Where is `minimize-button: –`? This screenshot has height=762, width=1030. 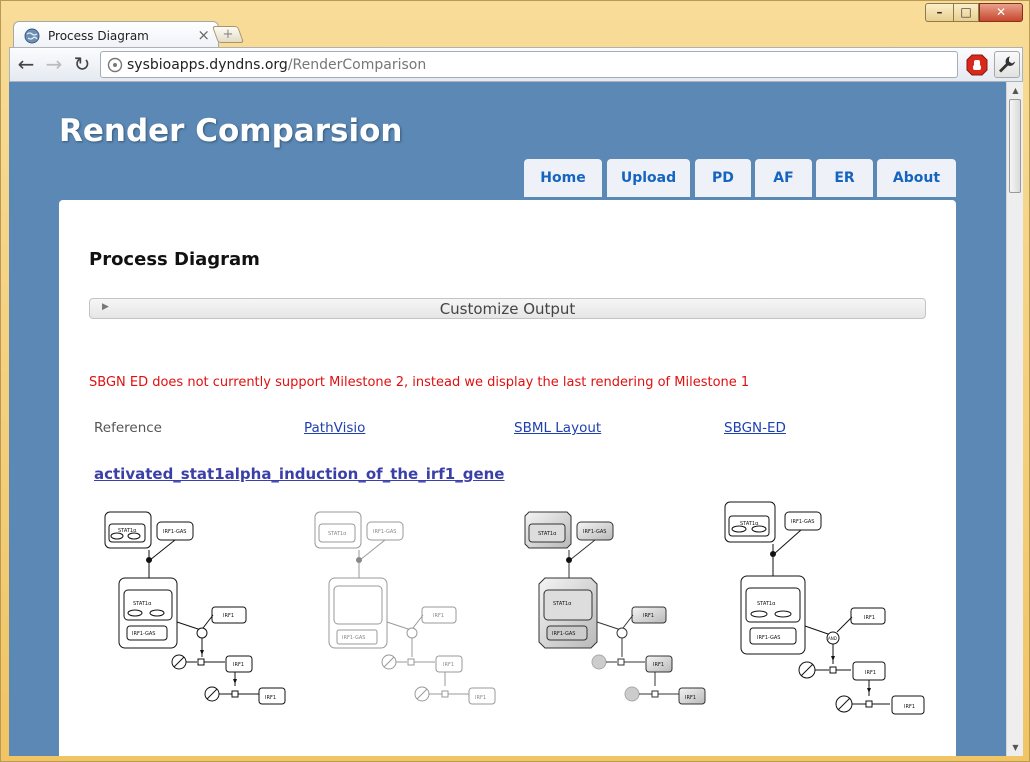
minimize-button: – is located at coordinates (939, 12).